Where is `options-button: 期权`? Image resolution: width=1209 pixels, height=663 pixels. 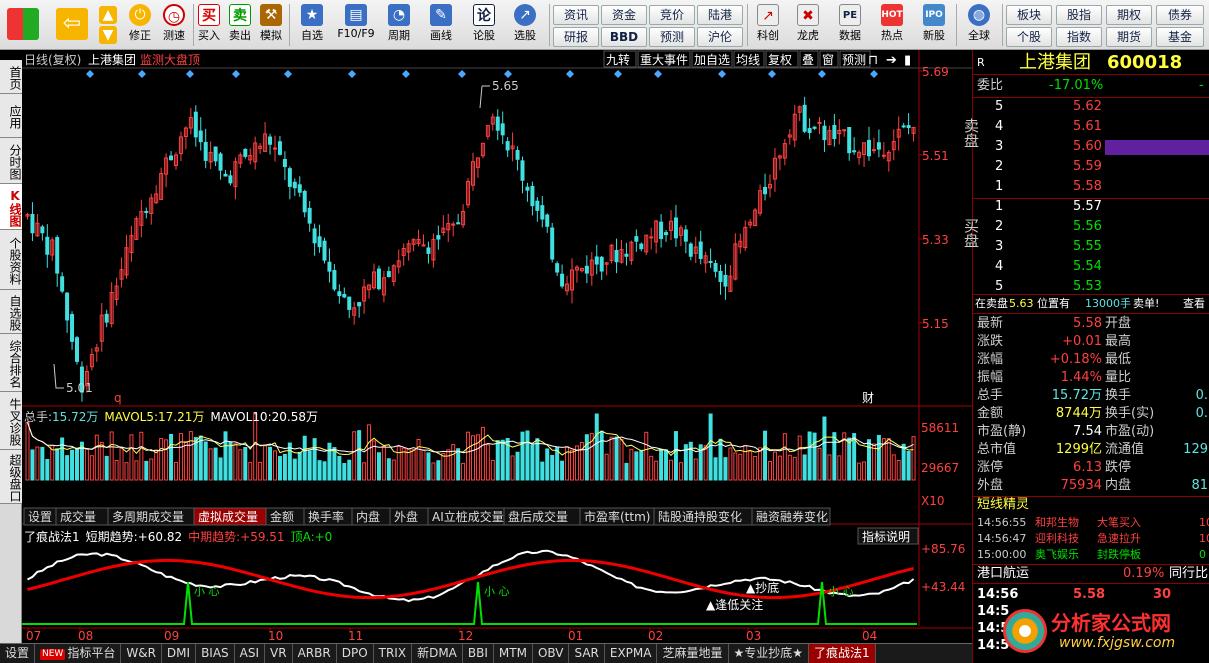 options-button: 期权 is located at coordinates (1129, 15).